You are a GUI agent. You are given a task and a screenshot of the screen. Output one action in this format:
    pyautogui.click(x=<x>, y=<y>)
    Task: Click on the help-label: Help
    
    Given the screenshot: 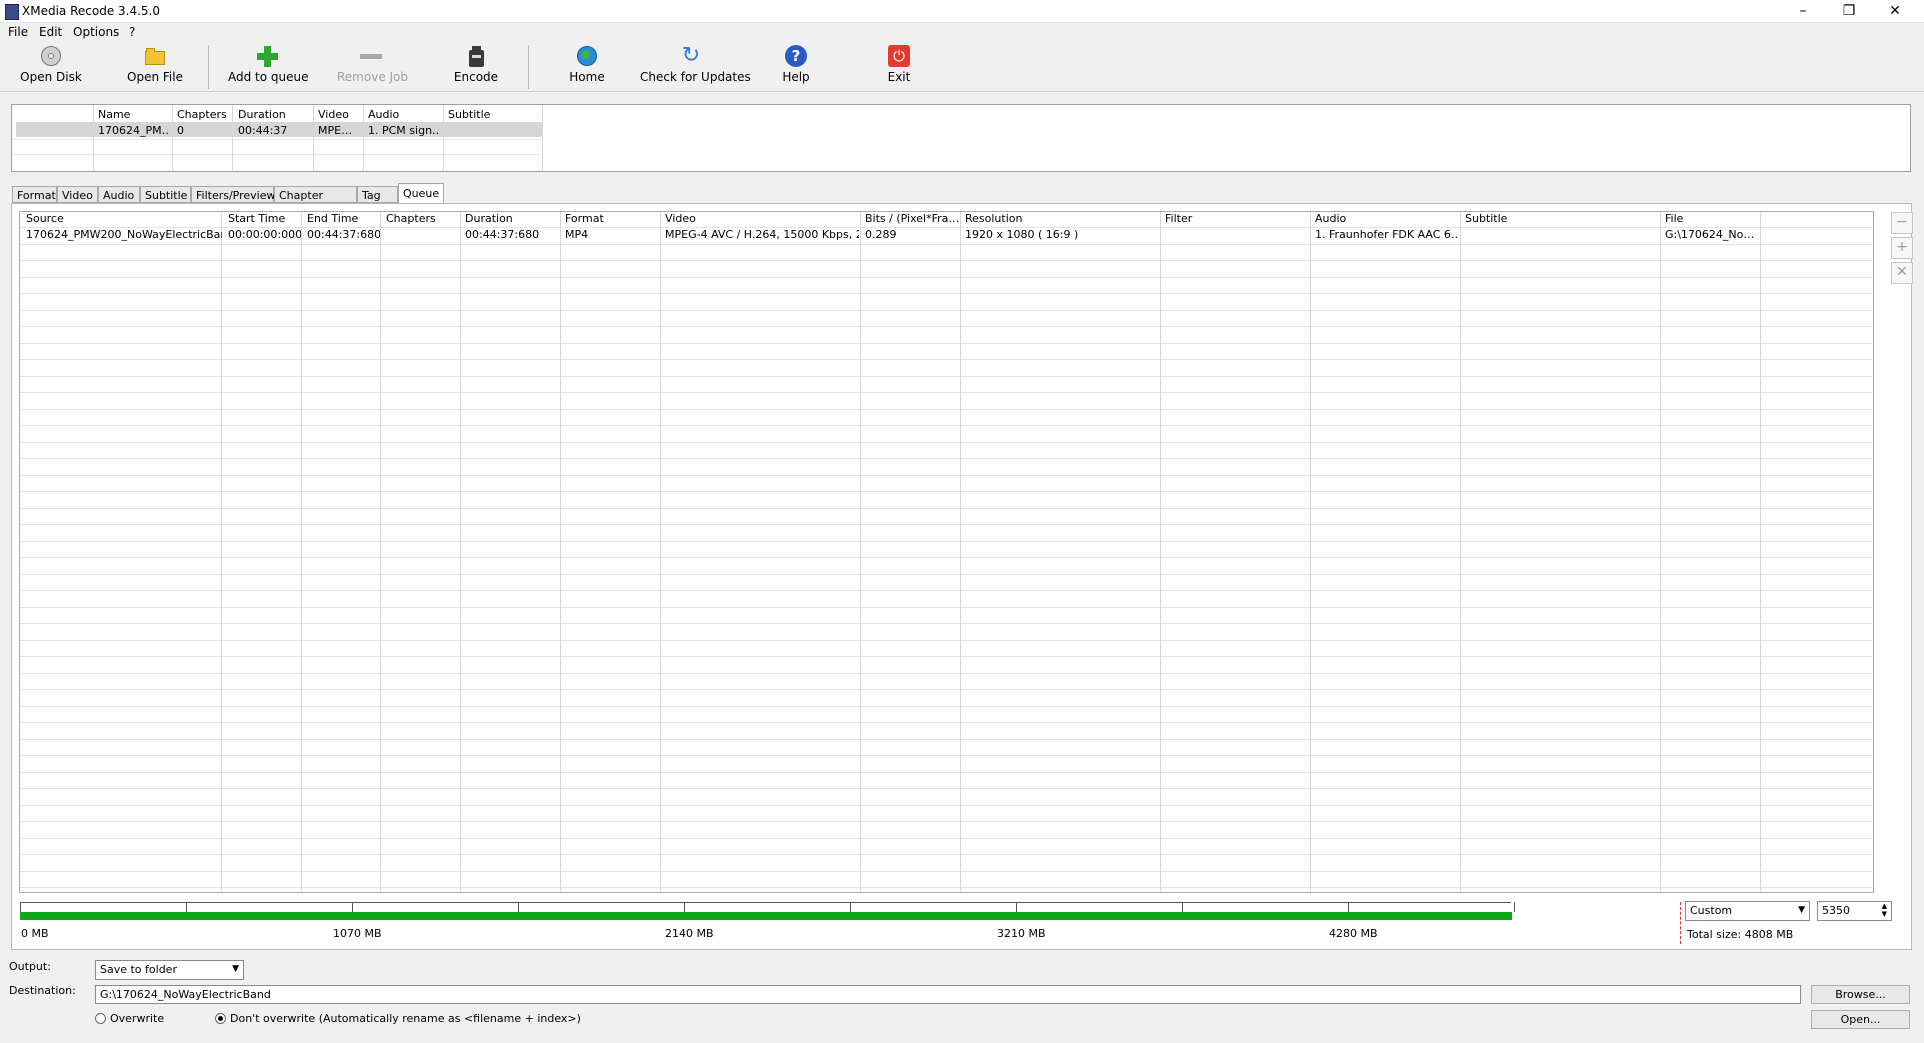 What is the action you would take?
    pyautogui.click(x=796, y=77)
    